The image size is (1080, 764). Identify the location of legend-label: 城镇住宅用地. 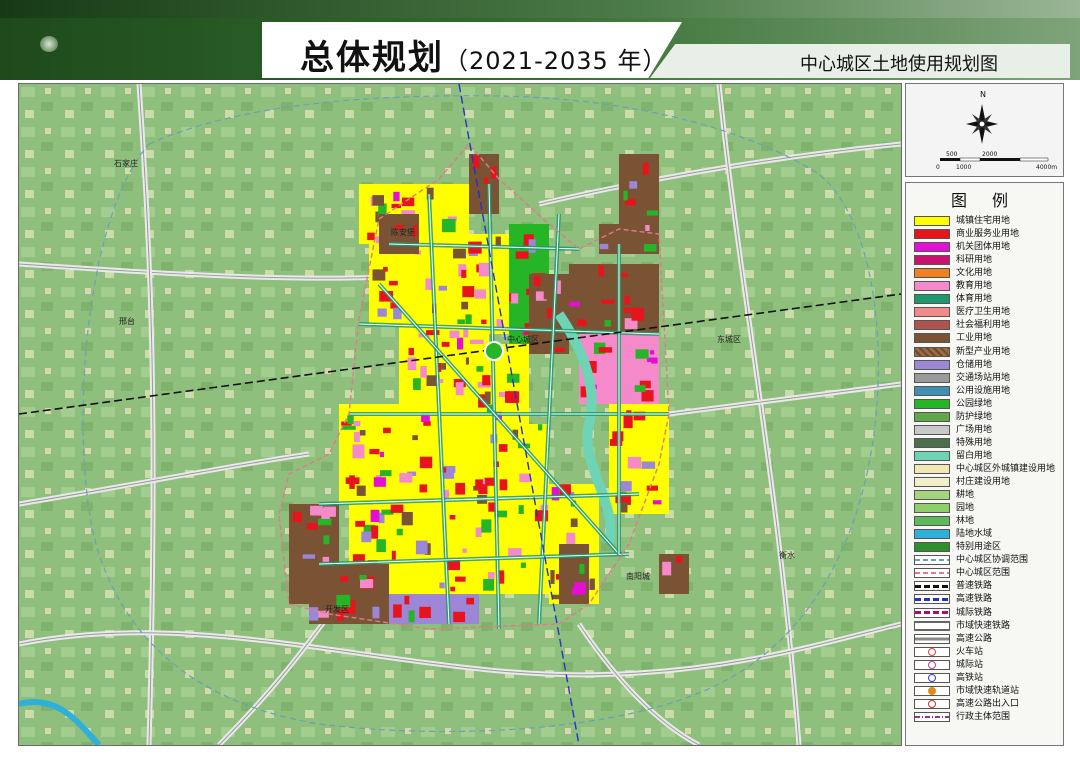
(983, 221).